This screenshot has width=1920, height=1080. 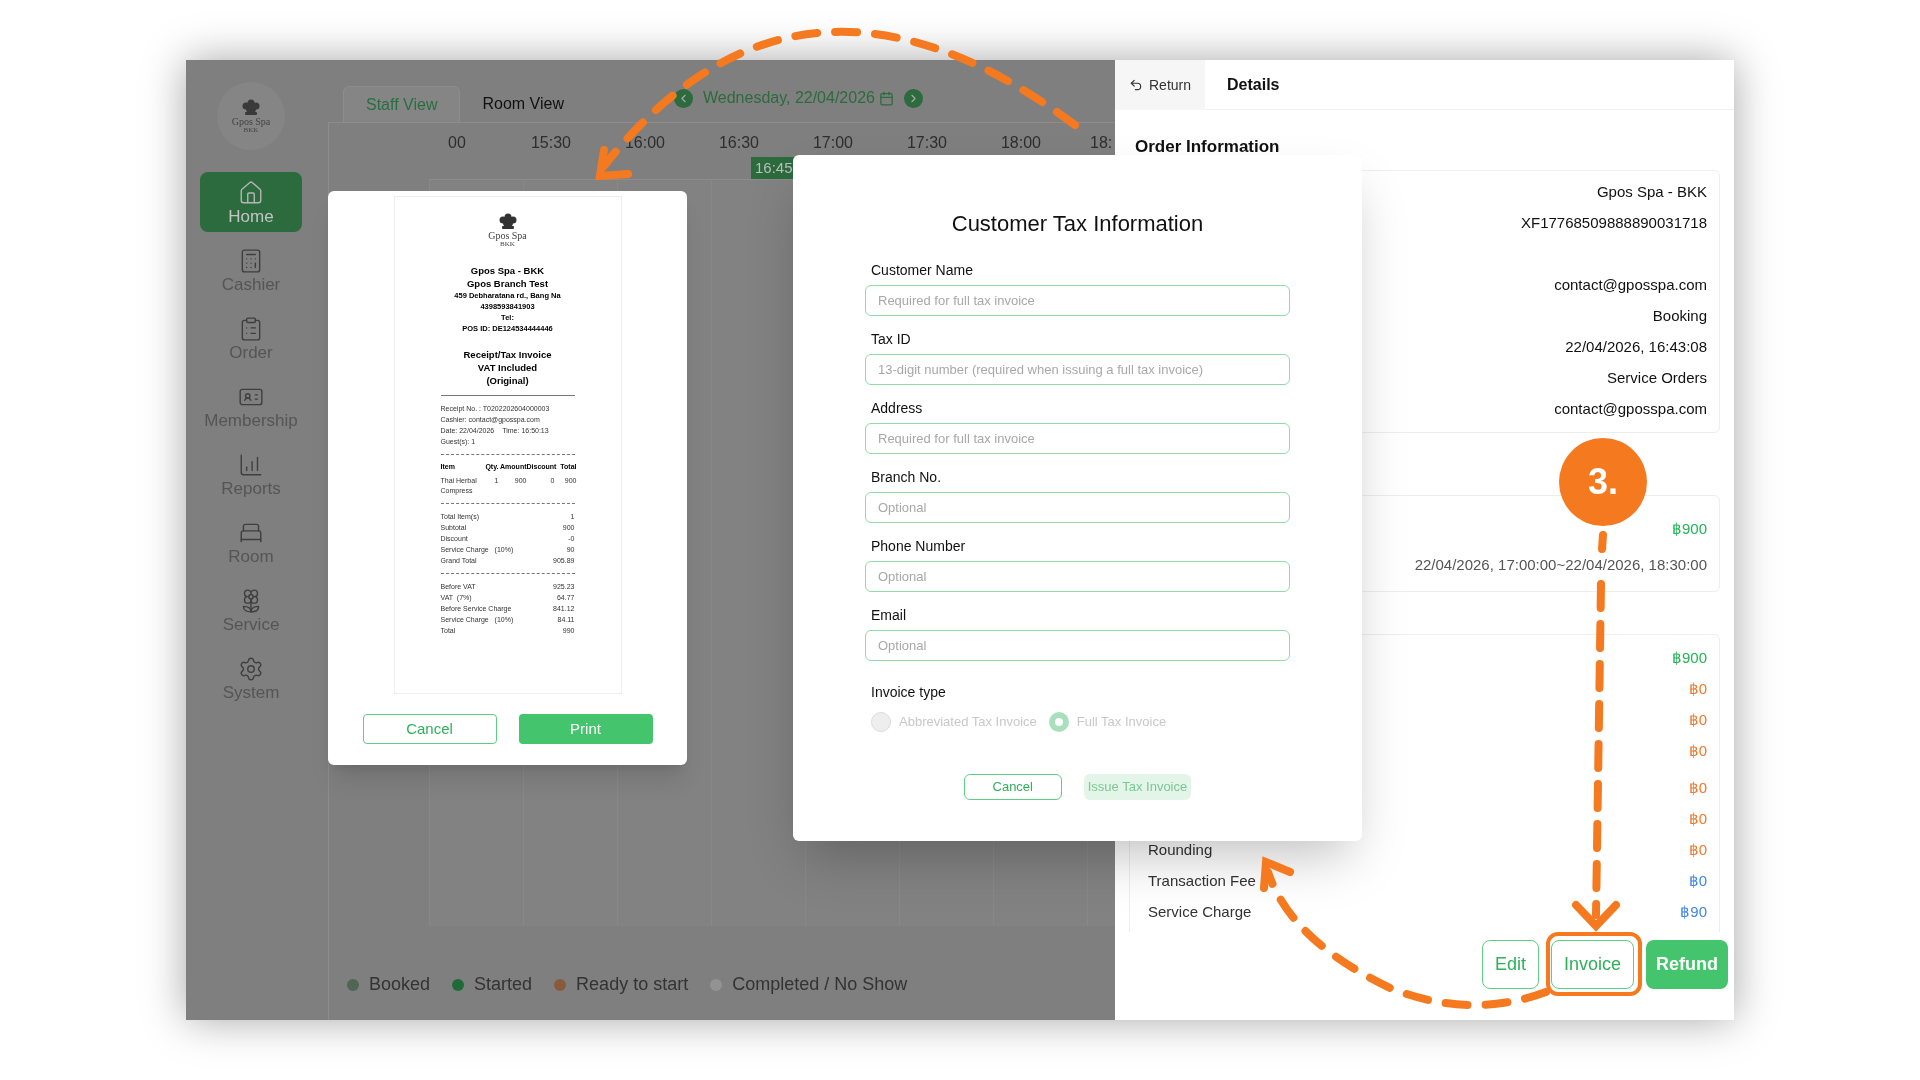 What do you see at coordinates (507, 367) in the screenshot?
I see `receipt-title-line: VAT Included` at bounding box center [507, 367].